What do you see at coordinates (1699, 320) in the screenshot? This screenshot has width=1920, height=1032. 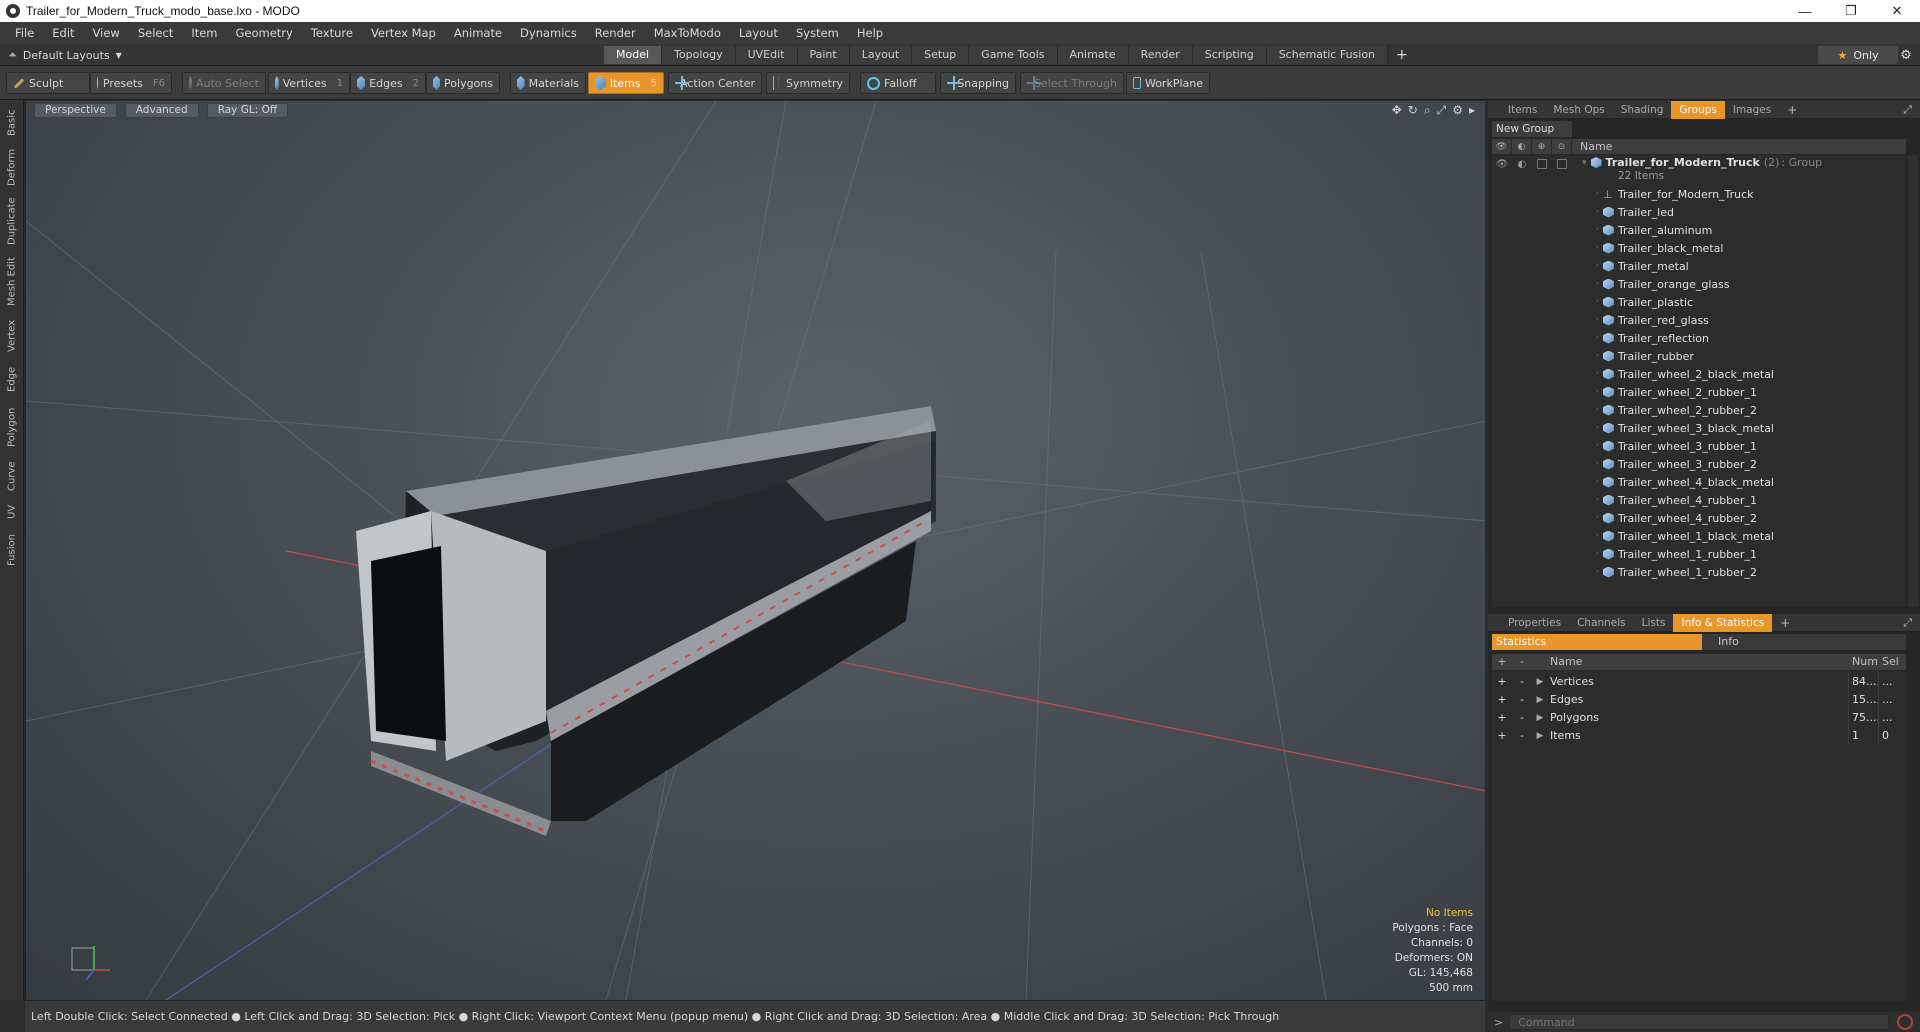 I see `list-item: · Trailer_red_glass` at bounding box center [1699, 320].